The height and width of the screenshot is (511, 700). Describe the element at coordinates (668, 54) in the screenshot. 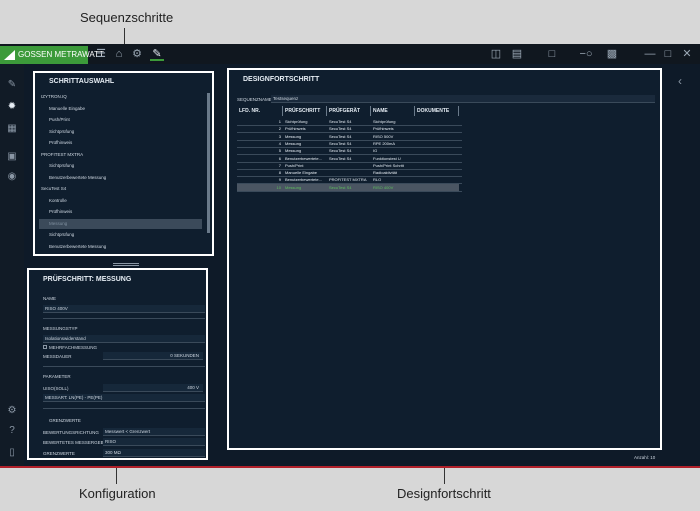

I see `maximize-icon: □` at that location.